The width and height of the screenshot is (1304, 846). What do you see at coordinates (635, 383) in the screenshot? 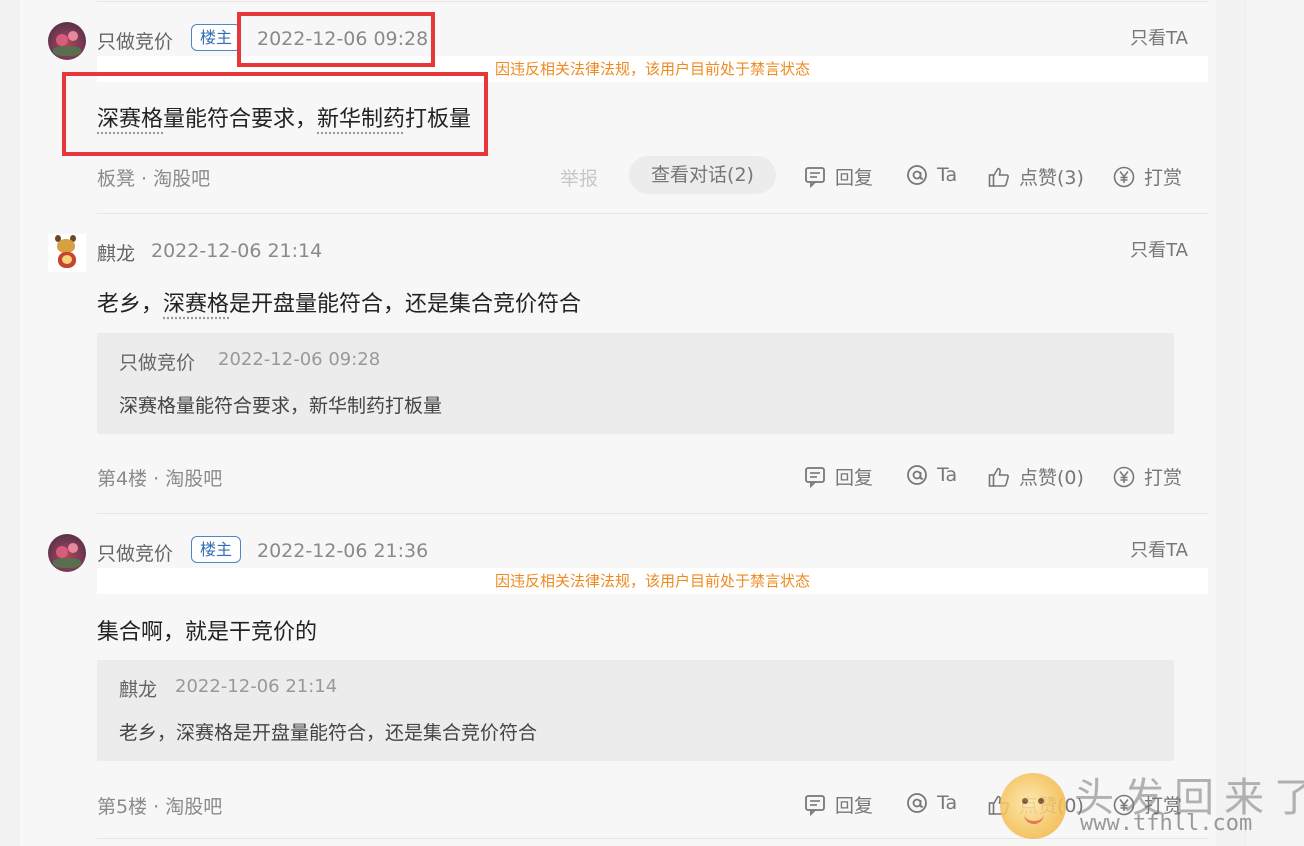
I see `quoted-post: 只做竞价 2022-12-06 09:28 深赛格量能符合要求，新华制药打板量` at bounding box center [635, 383].